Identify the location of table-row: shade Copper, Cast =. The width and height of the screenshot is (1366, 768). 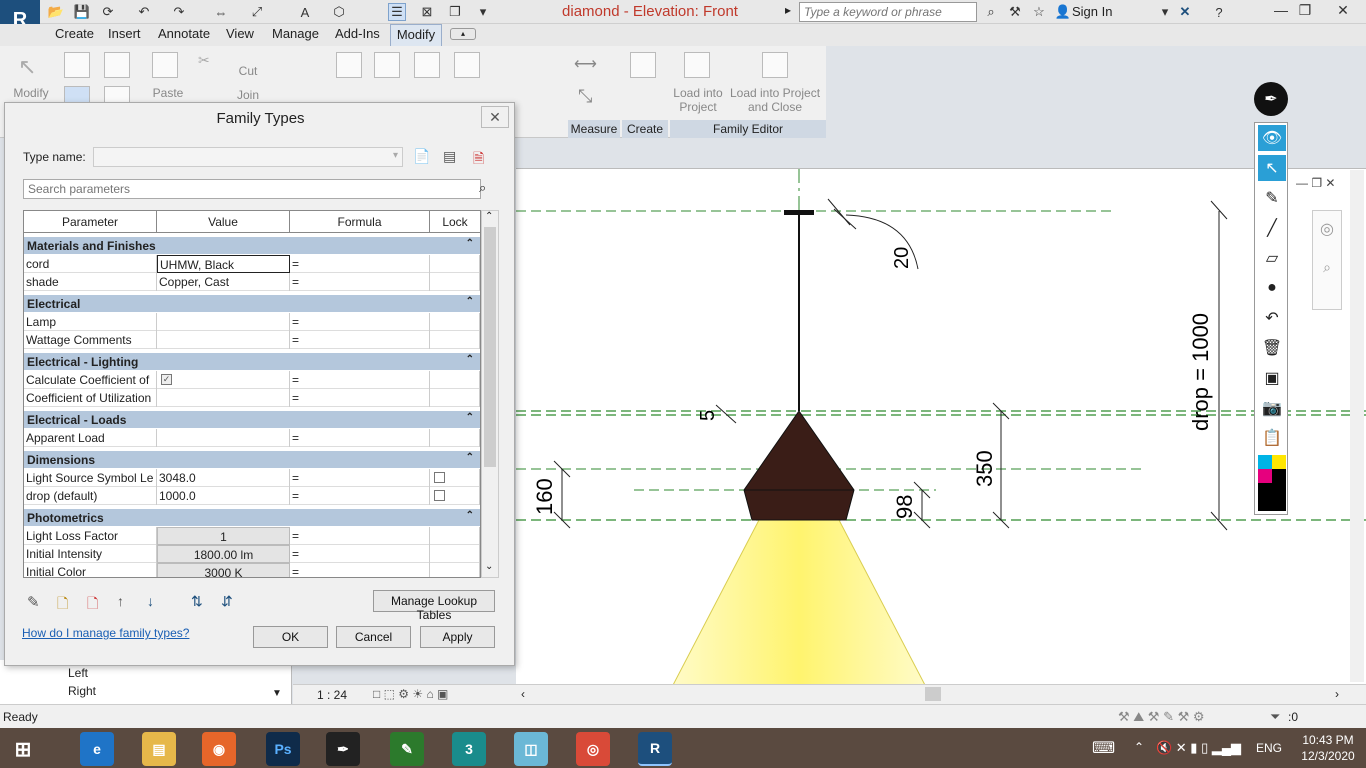
(252, 282).